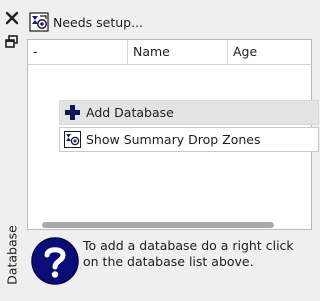 This screenshot has width=320, height=301. Describe the element at coordinates (72, 112) in the screenshot. I see `plus-icon` at that location.